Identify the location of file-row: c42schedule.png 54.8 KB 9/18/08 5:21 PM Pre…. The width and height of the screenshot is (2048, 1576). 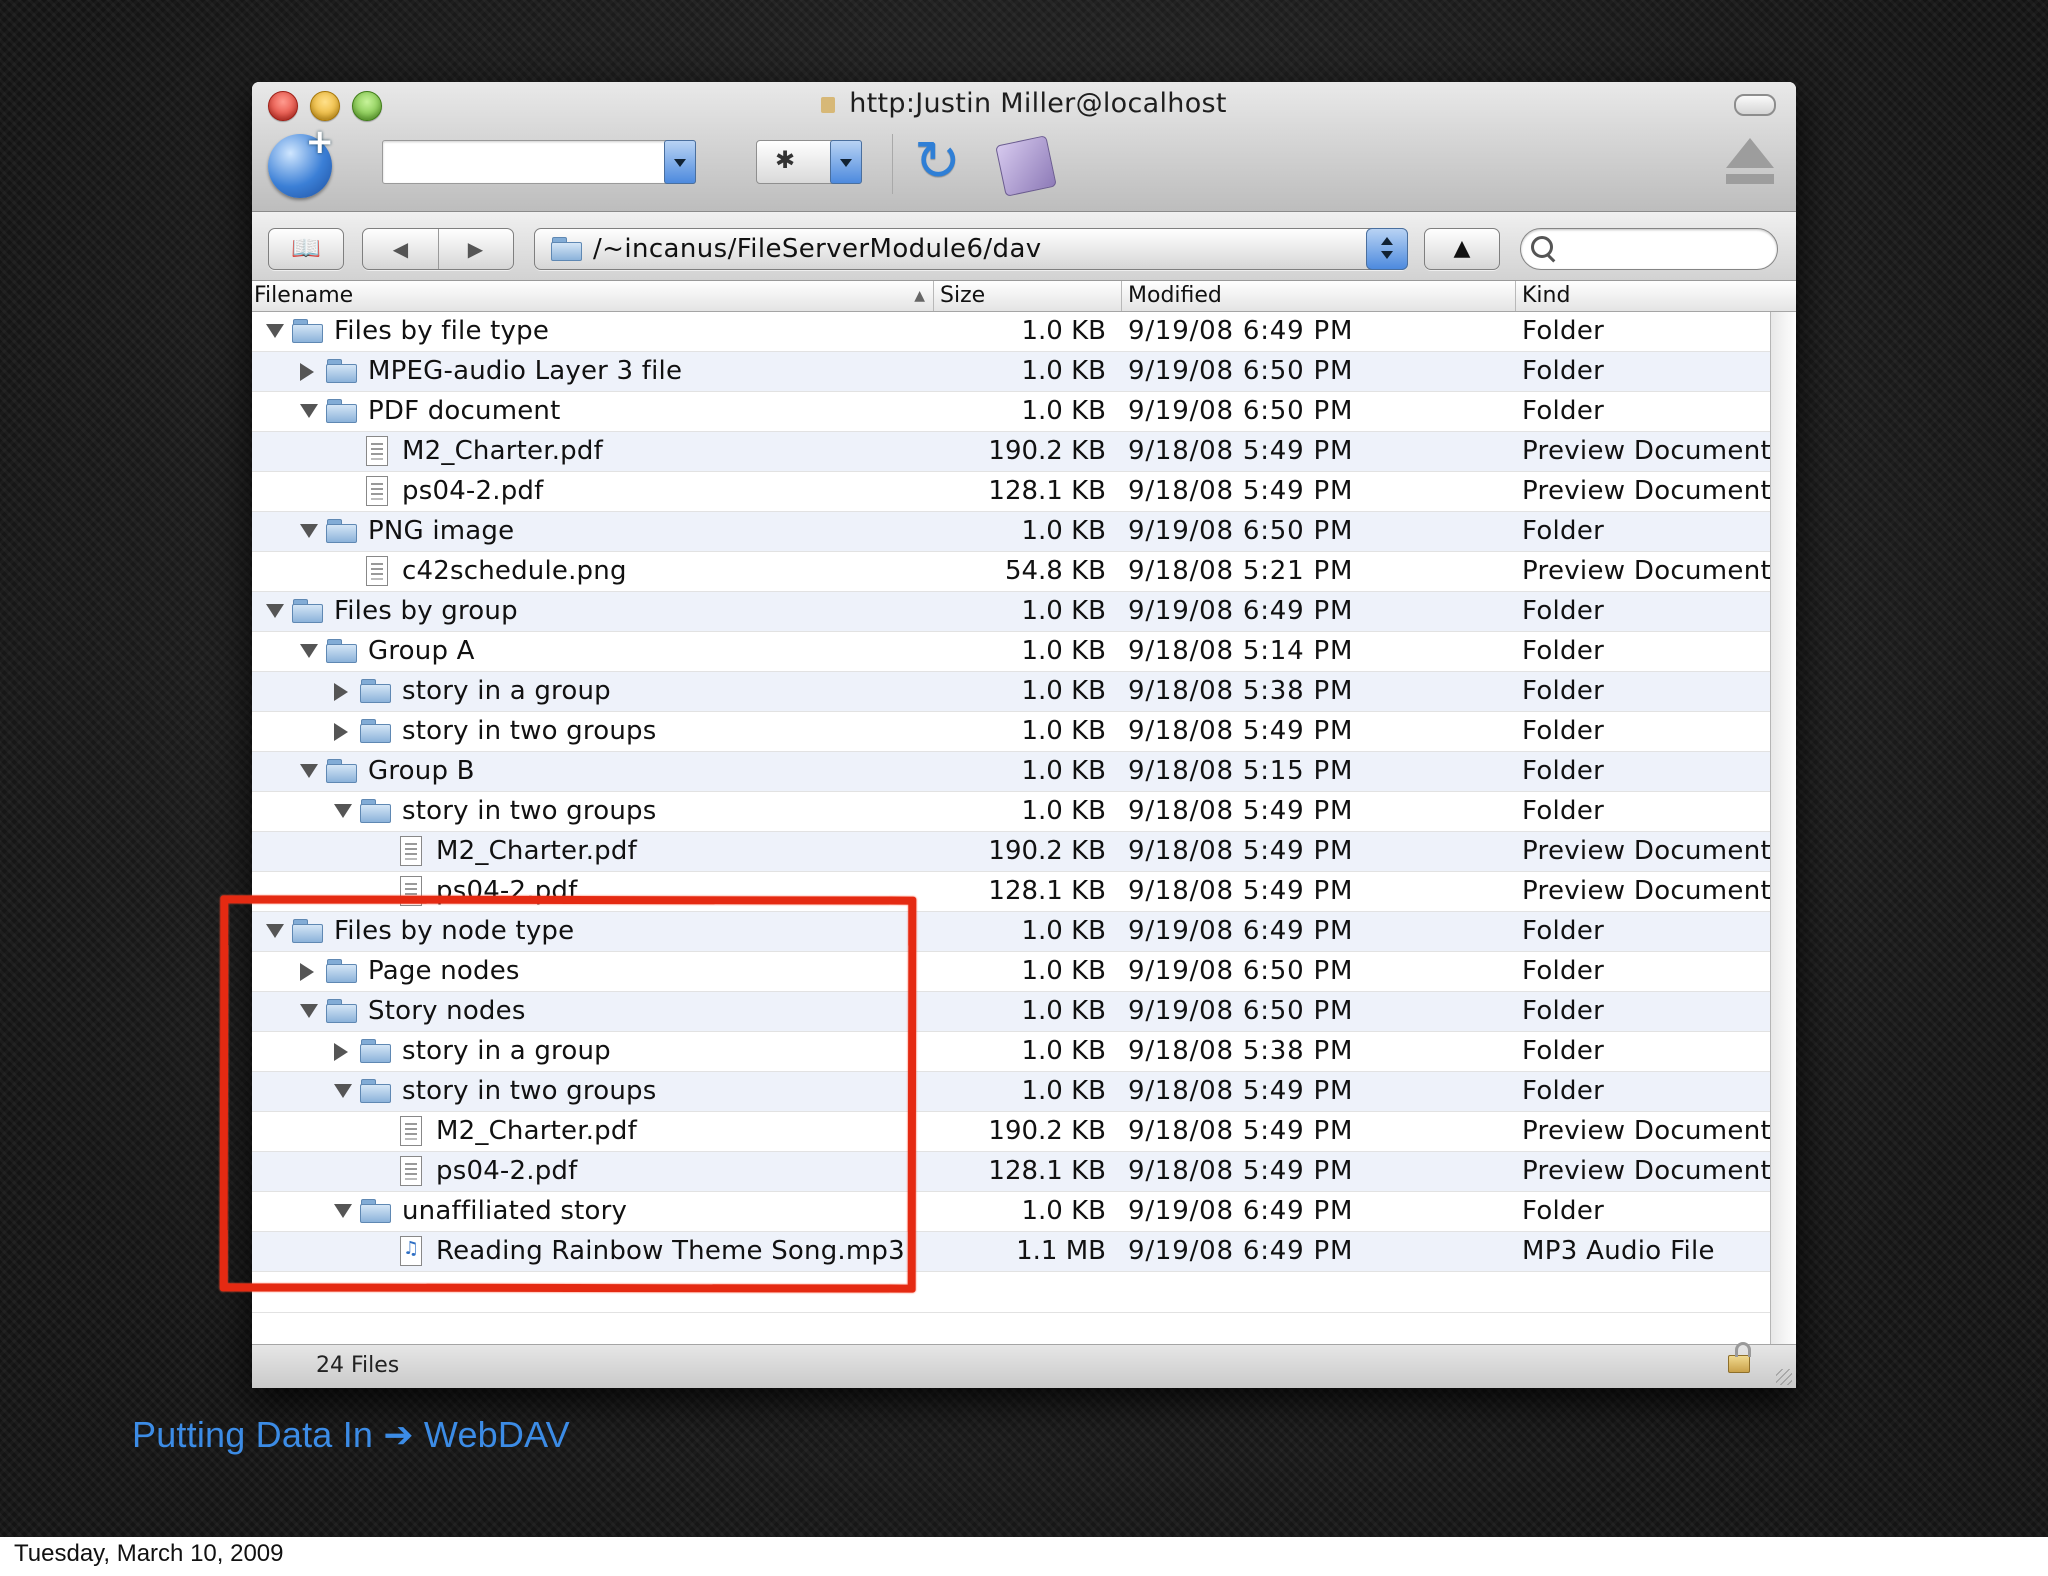
(1011, 572).